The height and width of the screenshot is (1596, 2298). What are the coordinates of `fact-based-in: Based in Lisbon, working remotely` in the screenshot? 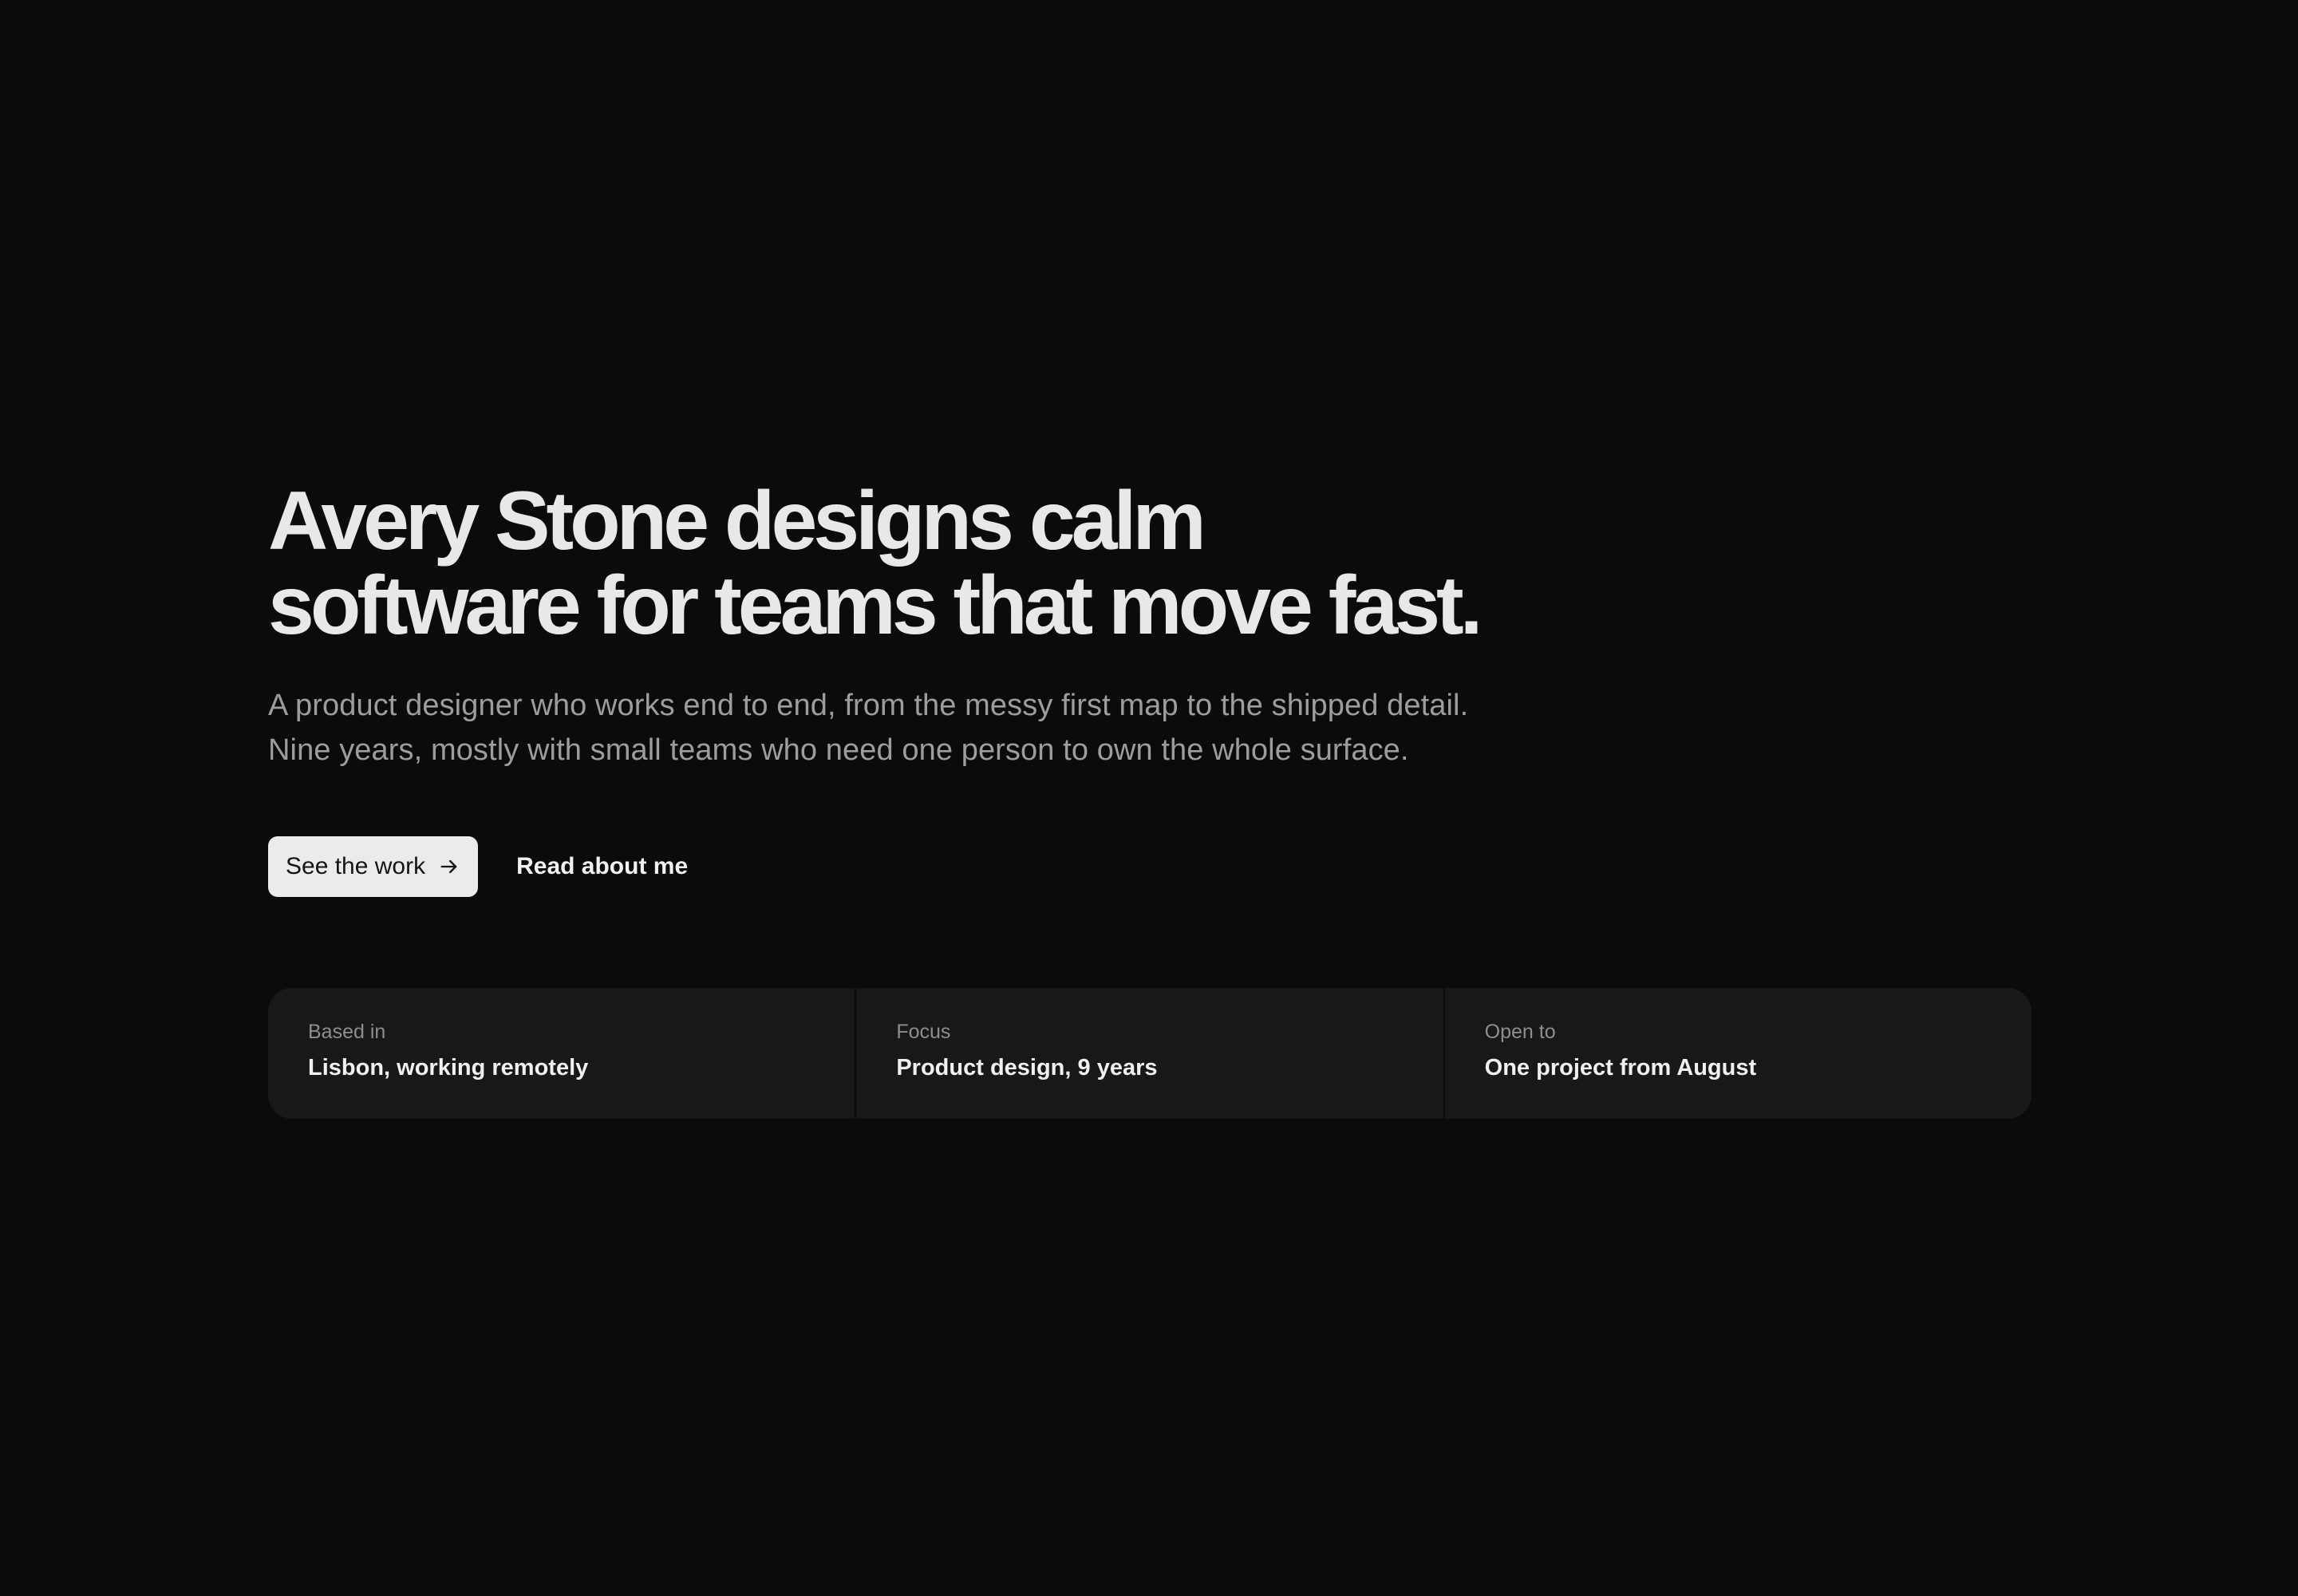 It's located at (561, 1053).